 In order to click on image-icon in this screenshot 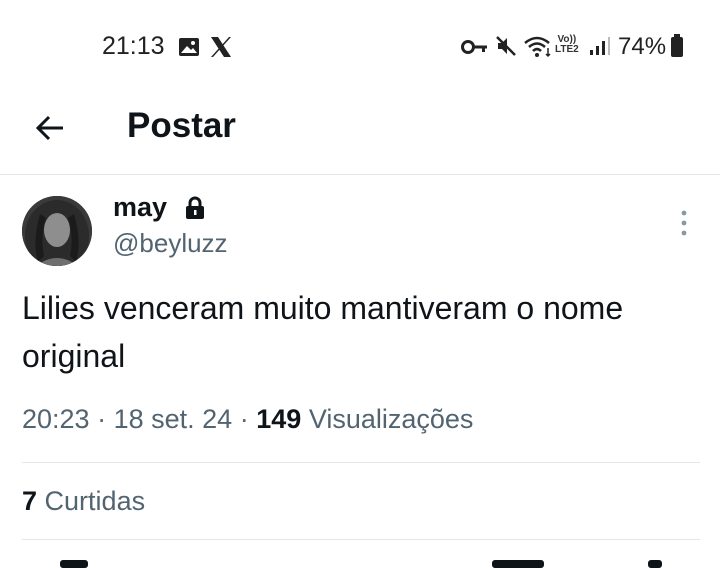, I will do `click(189, 47)`.